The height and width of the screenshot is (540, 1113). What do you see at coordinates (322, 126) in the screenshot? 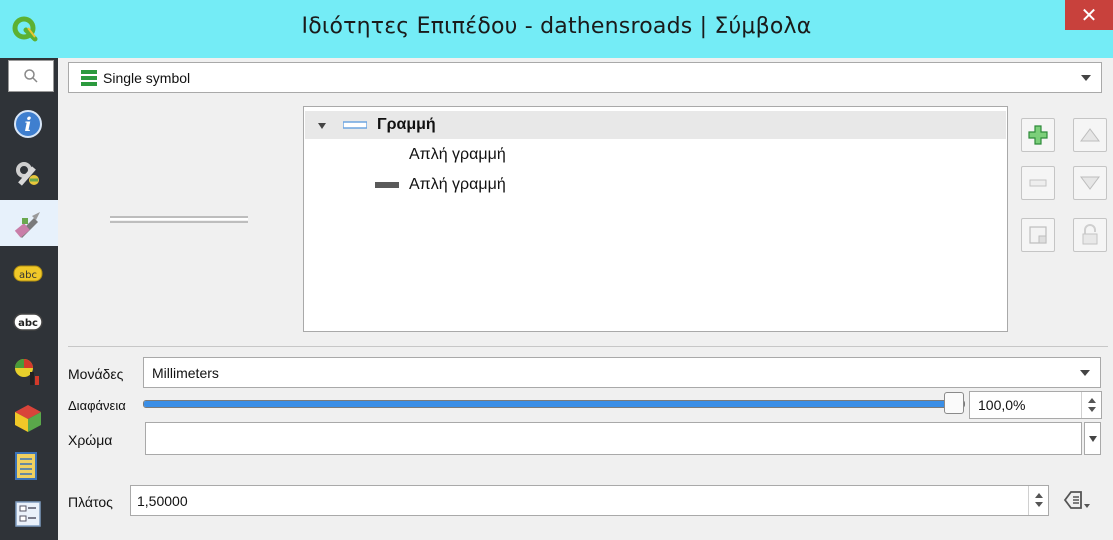
I see `expand-arrow-icon` at bounding box center [322, 126].